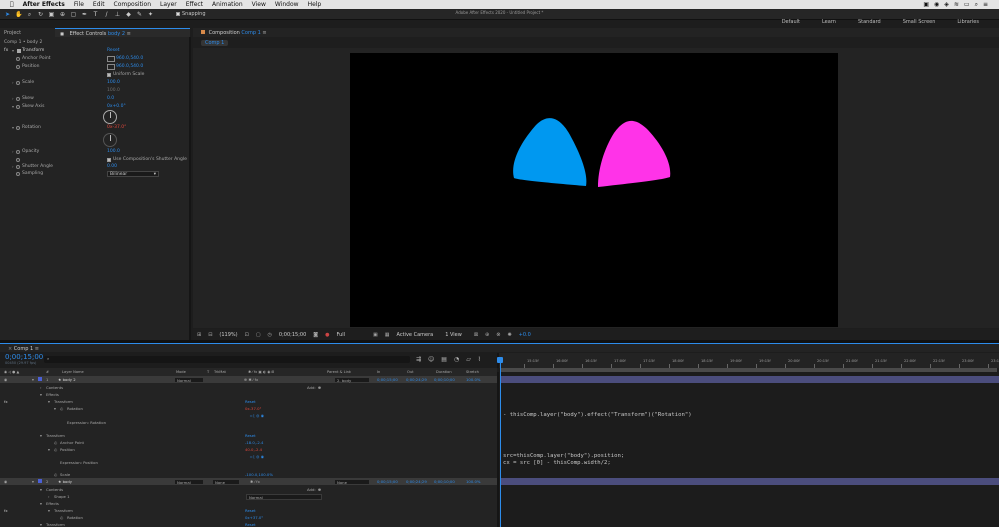  What do you see at coordinates (473, 481) in the screenshot?
I see `layer-stretch: 100.0%` at bounding box center [473, 481].